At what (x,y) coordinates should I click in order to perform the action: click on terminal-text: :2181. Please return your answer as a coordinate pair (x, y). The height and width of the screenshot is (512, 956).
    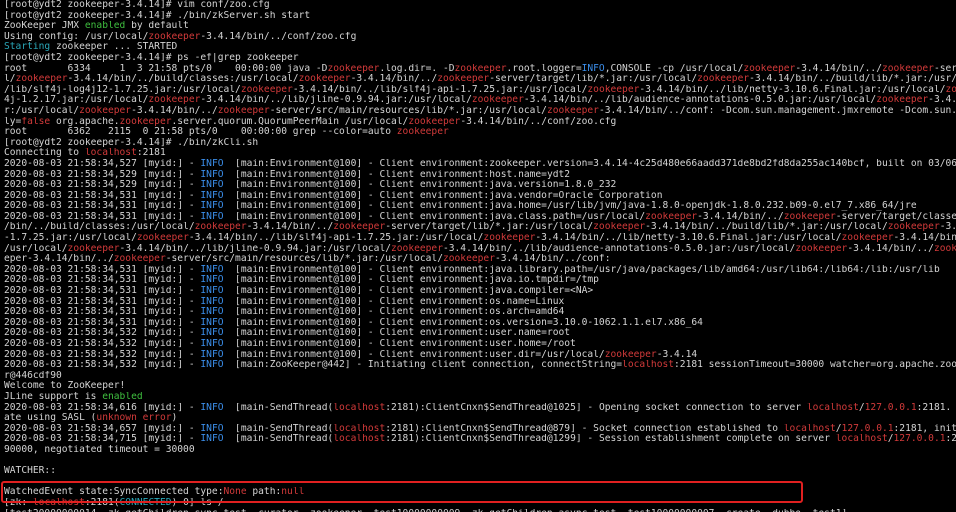
    Looking at the image, I should click on (151, 153).